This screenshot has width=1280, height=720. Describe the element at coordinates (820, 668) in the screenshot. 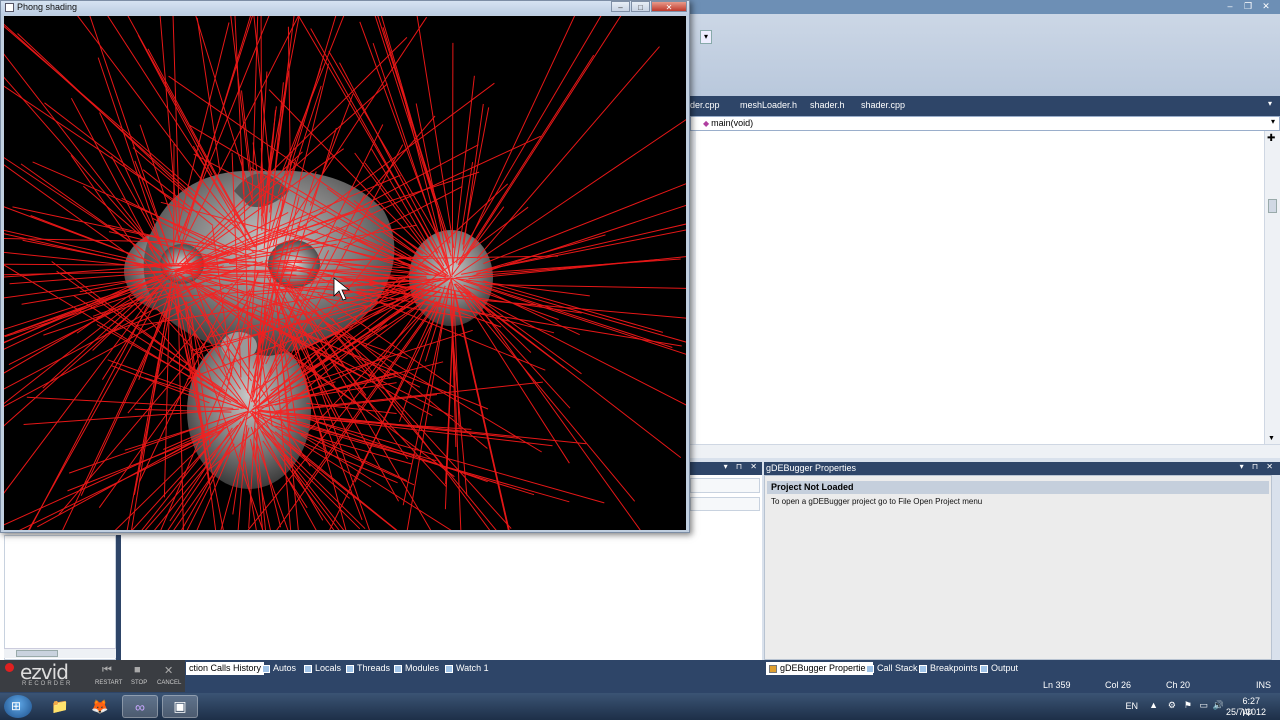

I see `tab-gdebugger-properties: gDEBugger Properties` at that location.